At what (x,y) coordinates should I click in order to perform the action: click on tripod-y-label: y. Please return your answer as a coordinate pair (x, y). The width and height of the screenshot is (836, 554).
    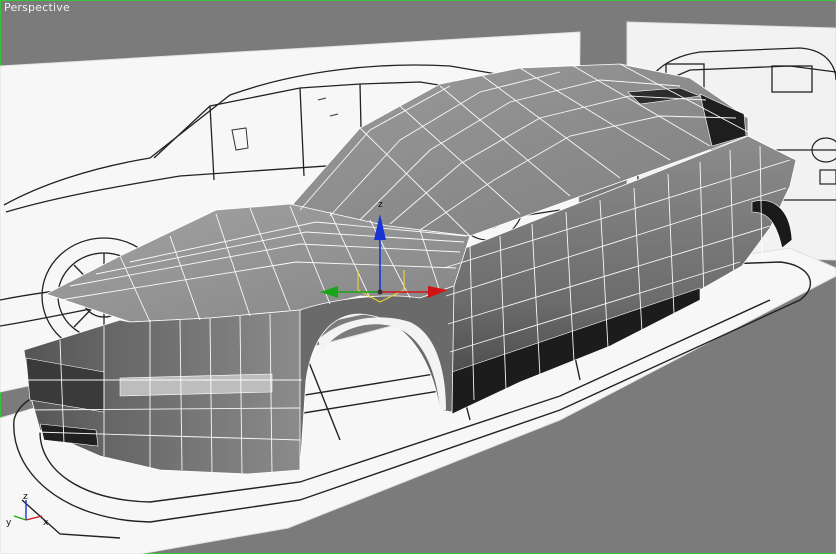
    Looking at the image, I should click on (9, 523).